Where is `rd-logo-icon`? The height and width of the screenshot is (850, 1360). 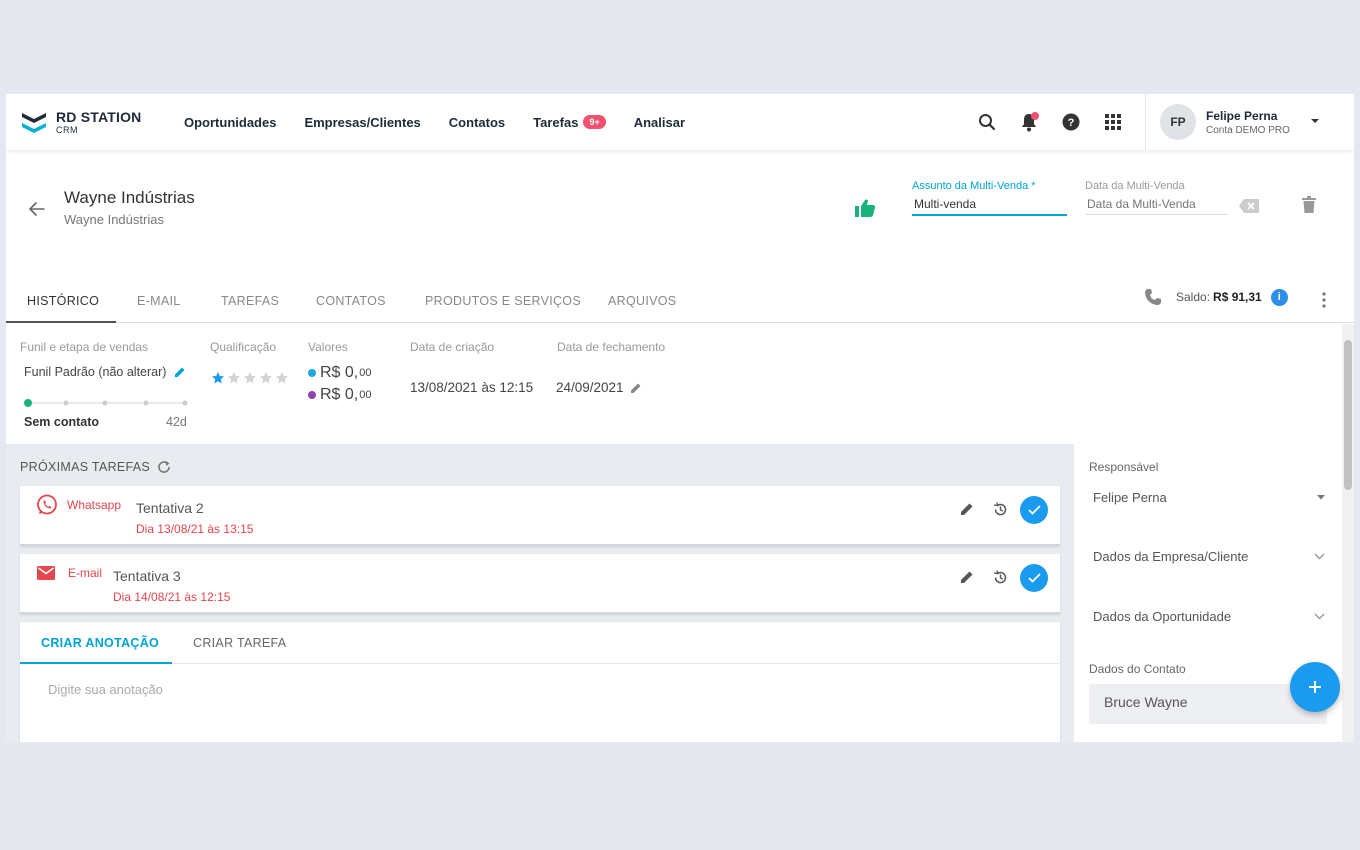 rd-logo-icon is located at coordinates (34, 123).